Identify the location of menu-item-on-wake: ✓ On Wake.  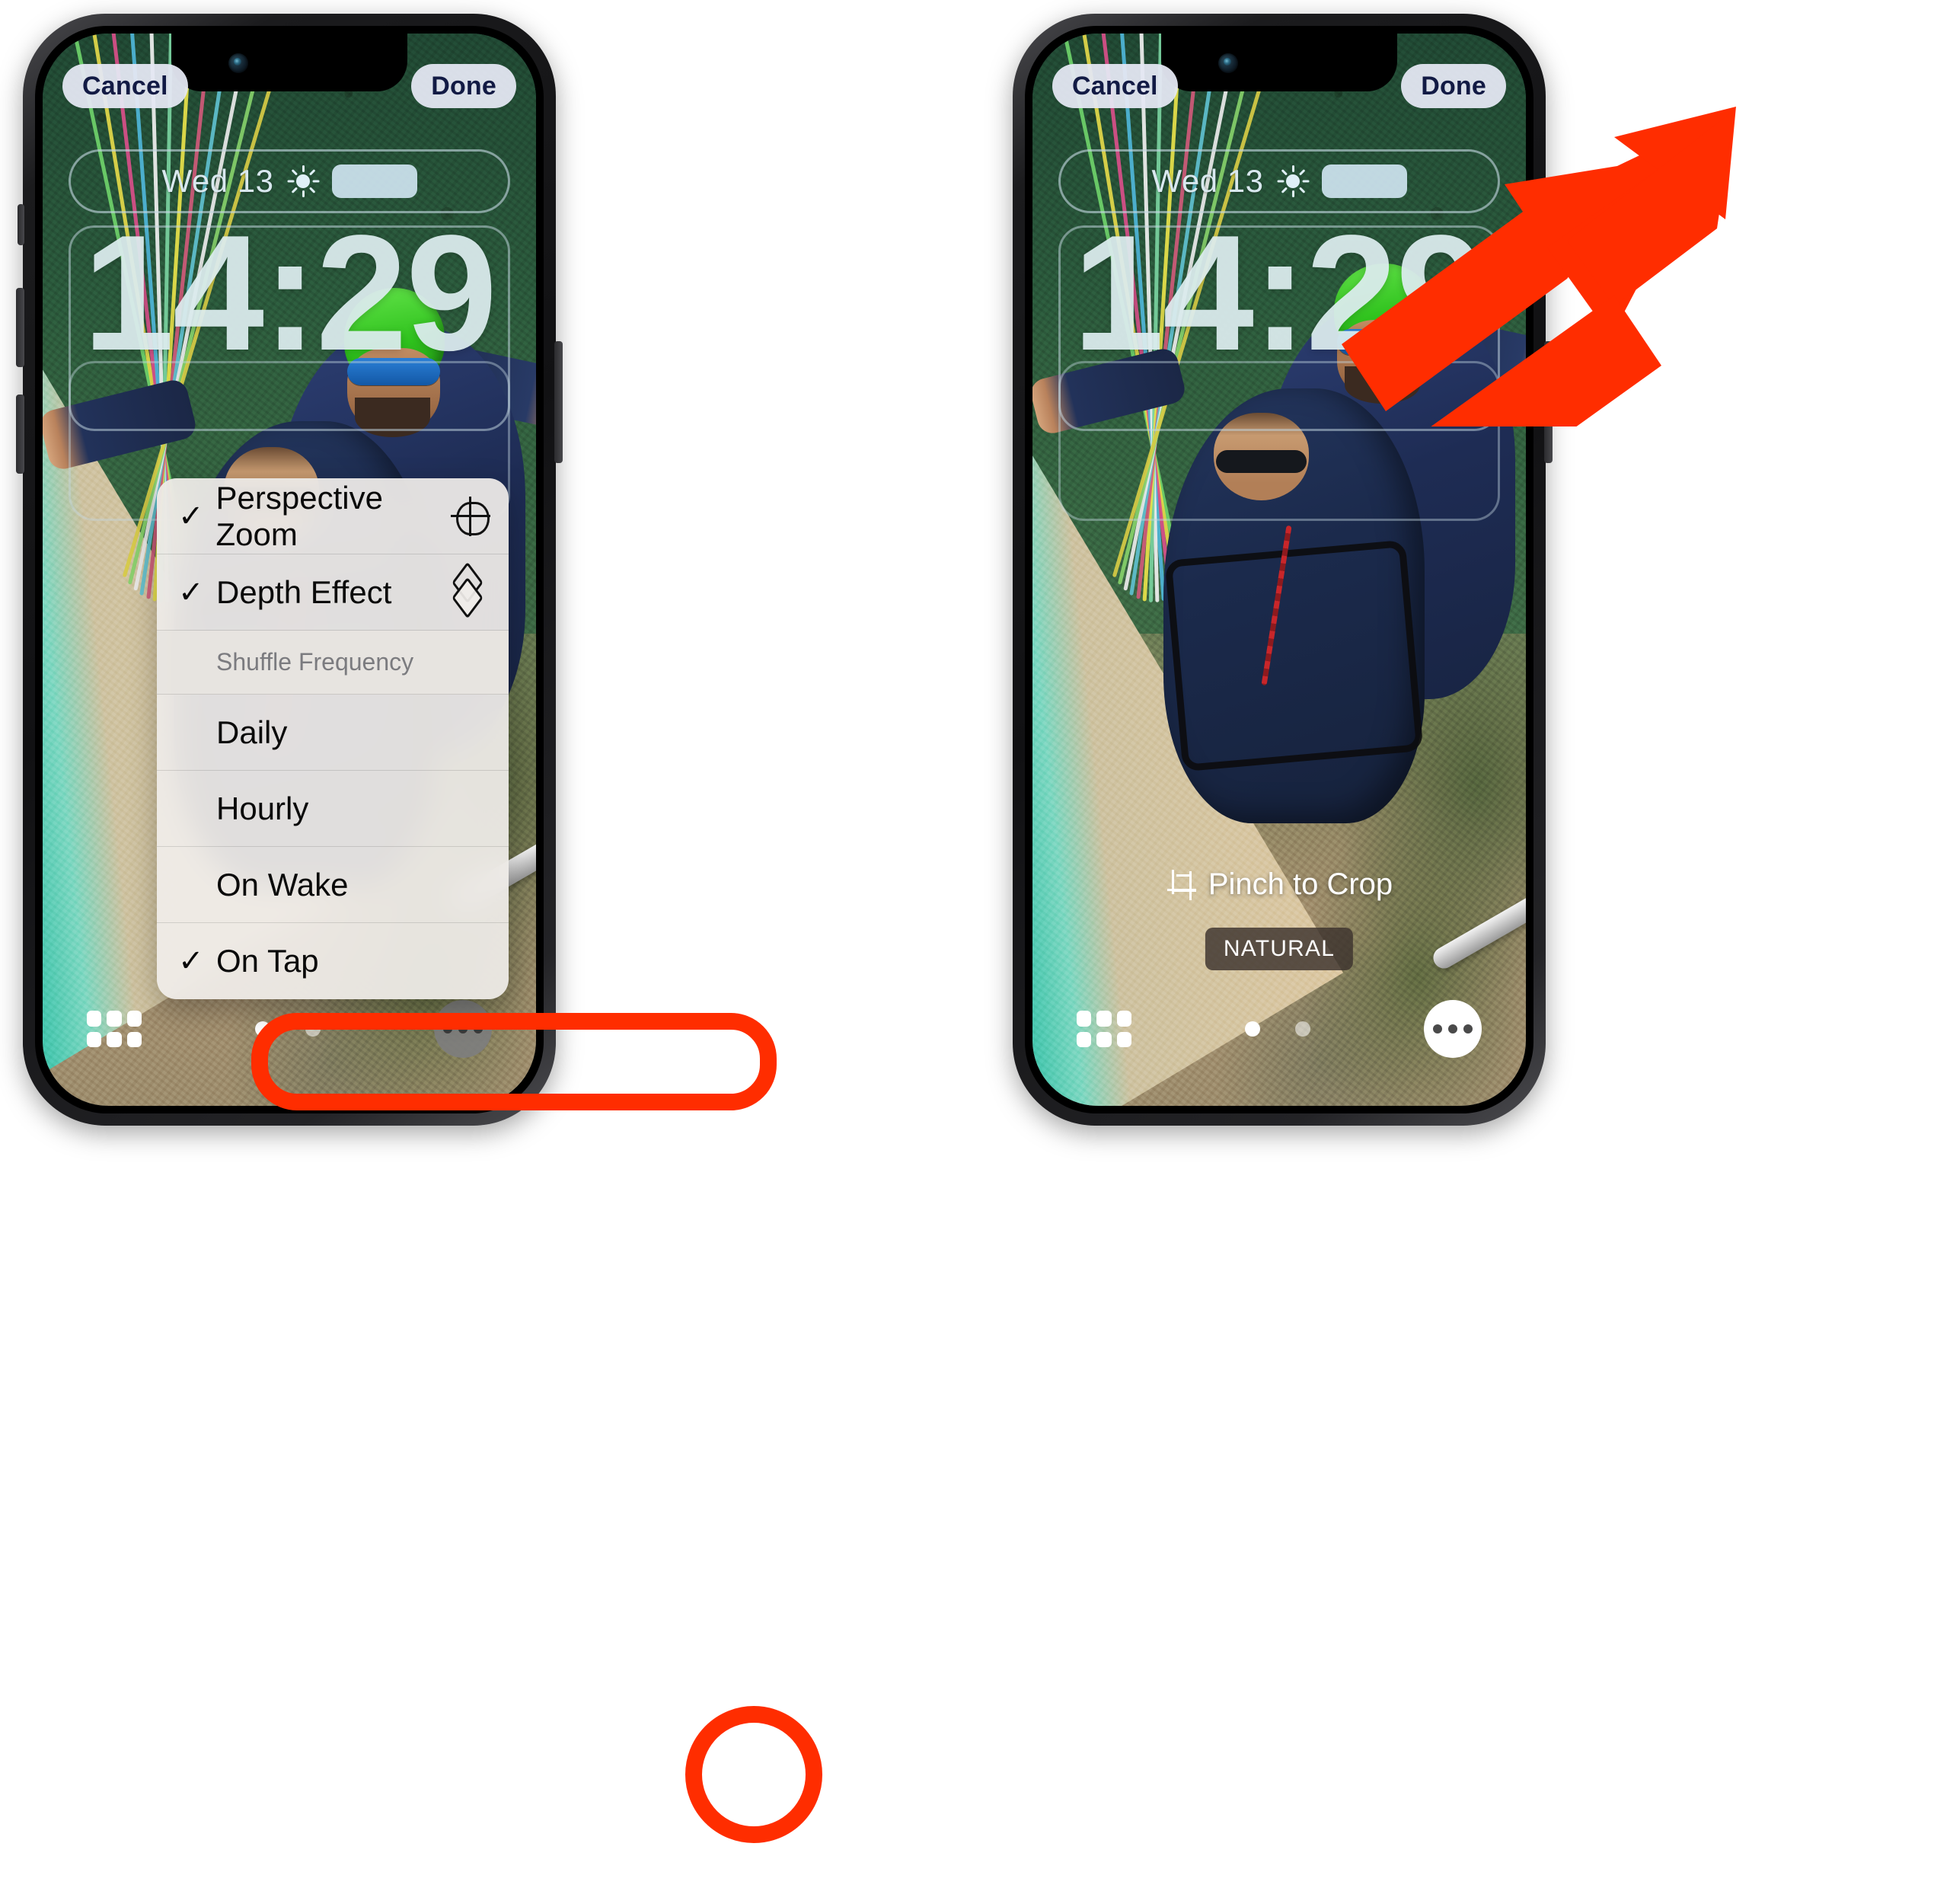
(333, 885).